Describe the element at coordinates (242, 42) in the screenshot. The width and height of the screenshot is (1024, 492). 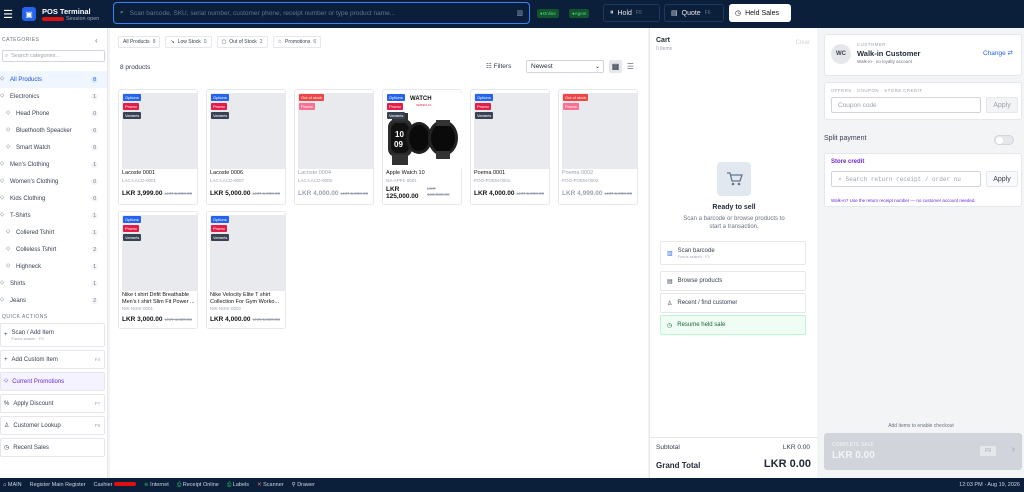
I see `filter-out-of-stock: ▢ Out of Stock 2` at that location.